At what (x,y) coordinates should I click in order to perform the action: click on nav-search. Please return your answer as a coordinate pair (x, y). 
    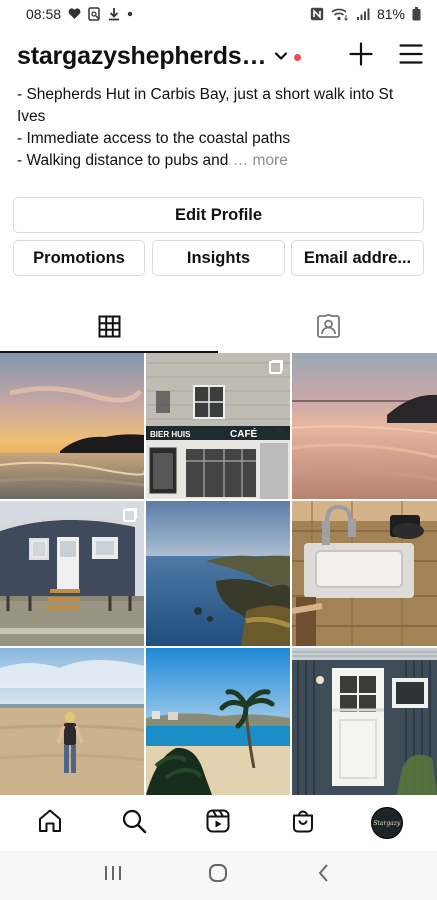
    Looking at the image, I should click on (134, 823).